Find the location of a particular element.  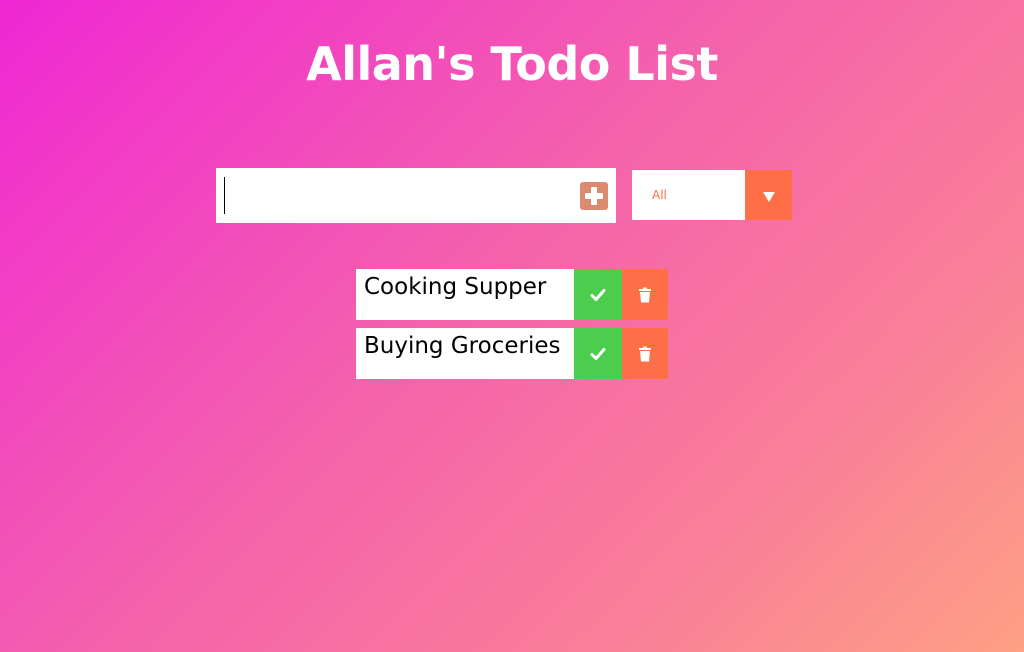

todo-form is located at coordinates (416, 195).